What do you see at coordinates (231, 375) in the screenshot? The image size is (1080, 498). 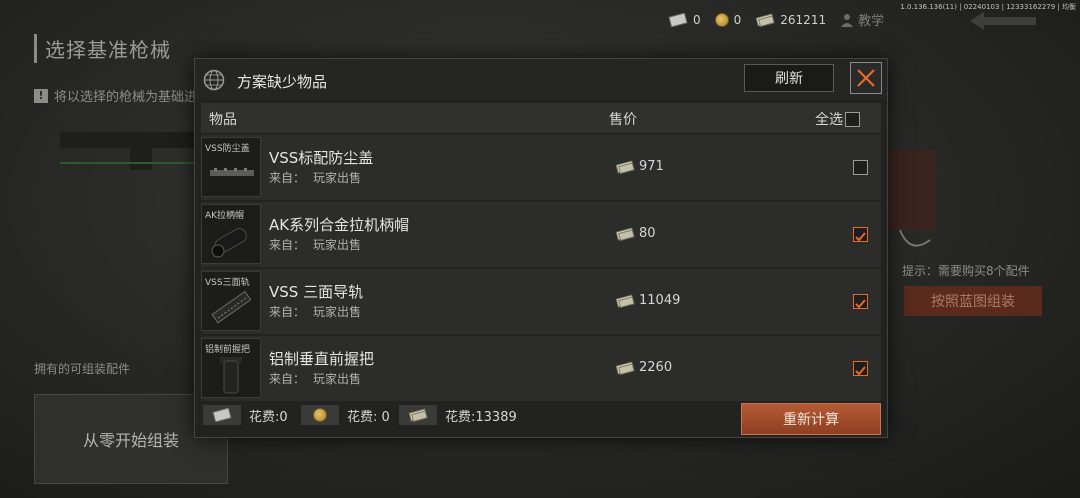 I see `foregrip-image` at bounding box center [231, 375].